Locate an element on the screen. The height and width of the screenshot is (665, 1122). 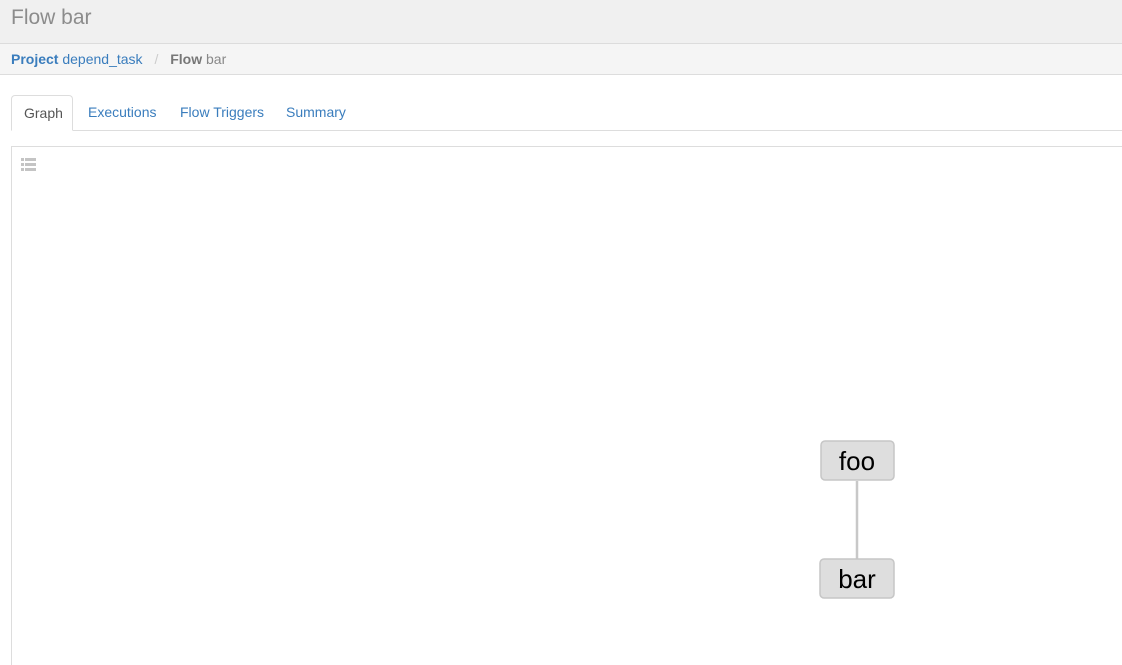
breadcrumb-flow: Flow bar is located at coordinates (198, 59).